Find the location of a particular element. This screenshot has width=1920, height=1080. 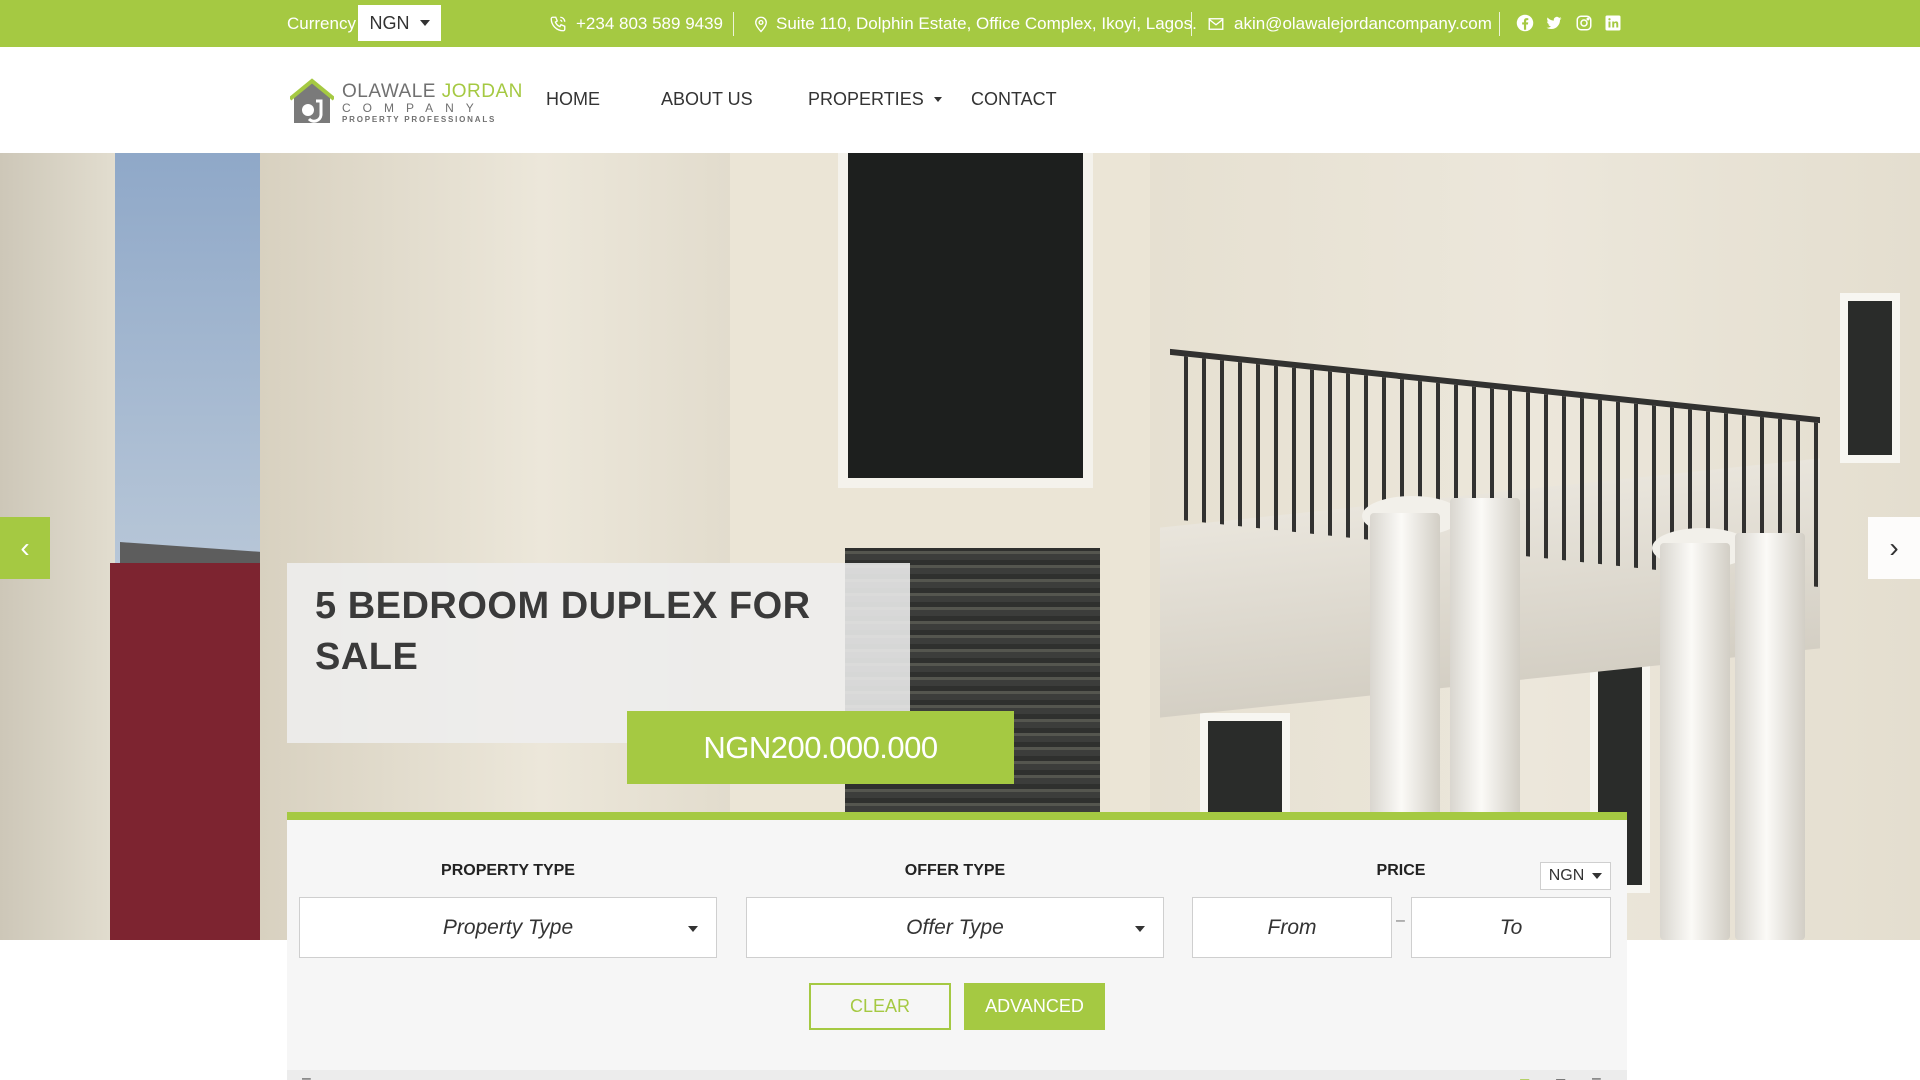

email-text: akin@olawalejordancompany.com is located at coordinates (1363, 23).